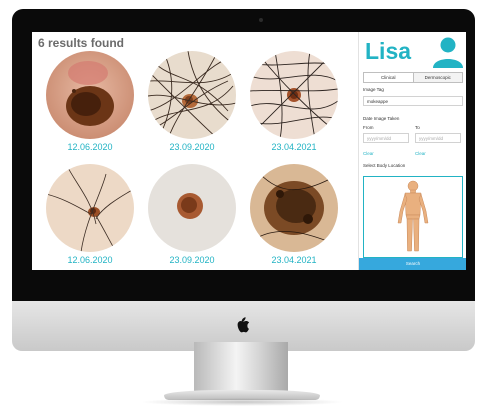 The image size is (482, 414). What do you see at coordinates (241, 368) in the screenshot?
I see `monitor-stand` at bounding box center [241, 368].